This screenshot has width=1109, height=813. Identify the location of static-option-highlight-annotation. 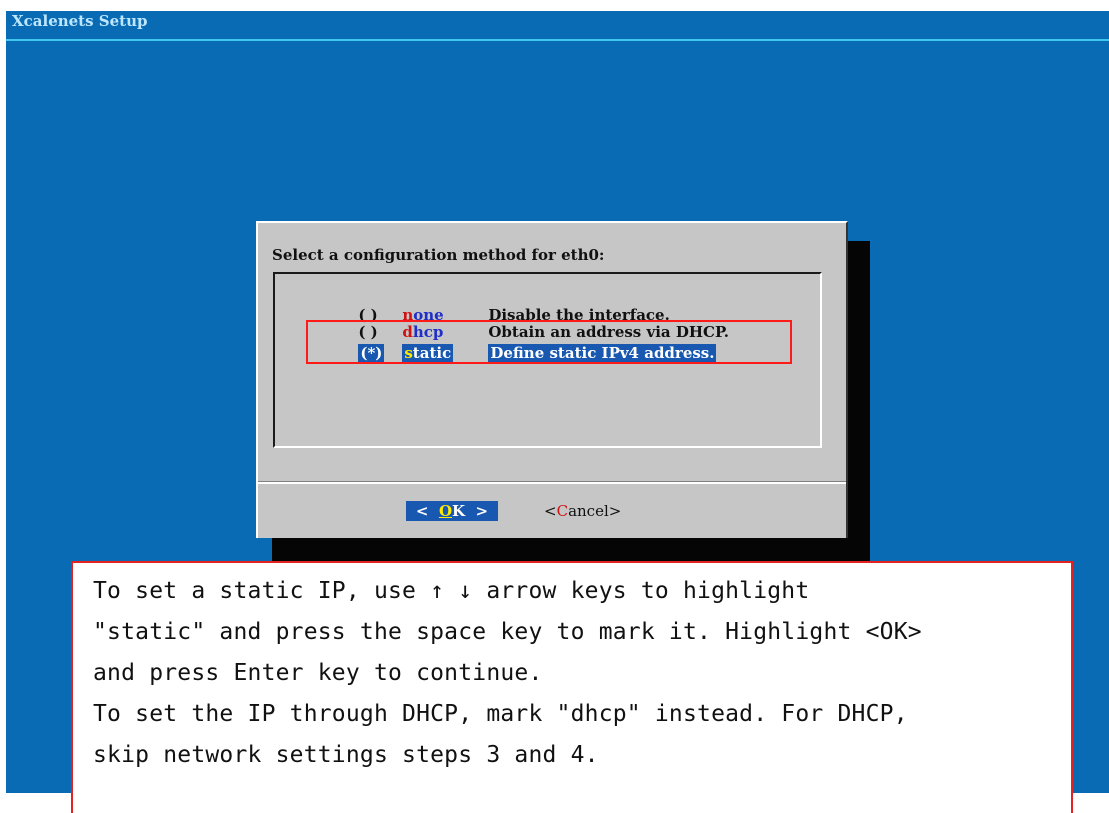
(549, 342).